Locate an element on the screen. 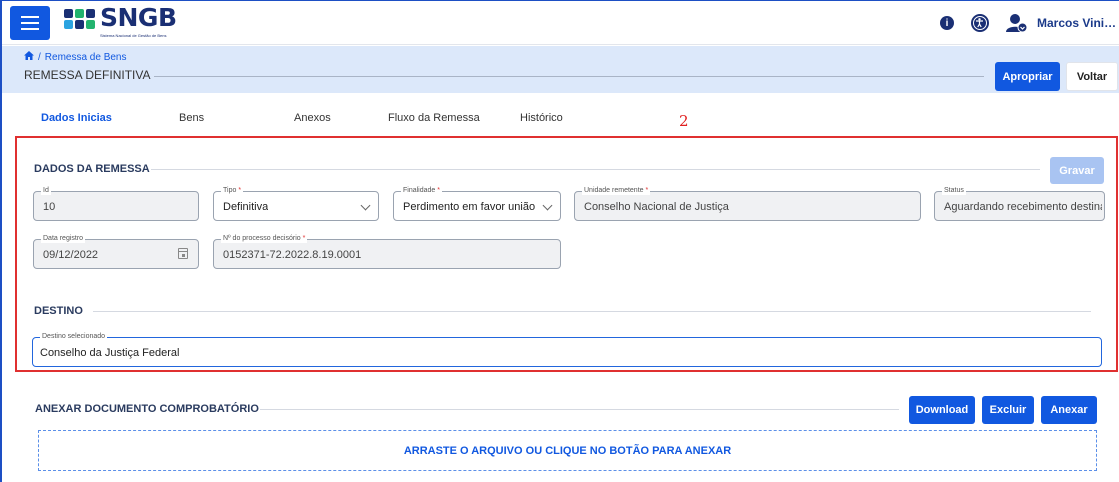  info-icon: i is located at coordinates (947, 23).